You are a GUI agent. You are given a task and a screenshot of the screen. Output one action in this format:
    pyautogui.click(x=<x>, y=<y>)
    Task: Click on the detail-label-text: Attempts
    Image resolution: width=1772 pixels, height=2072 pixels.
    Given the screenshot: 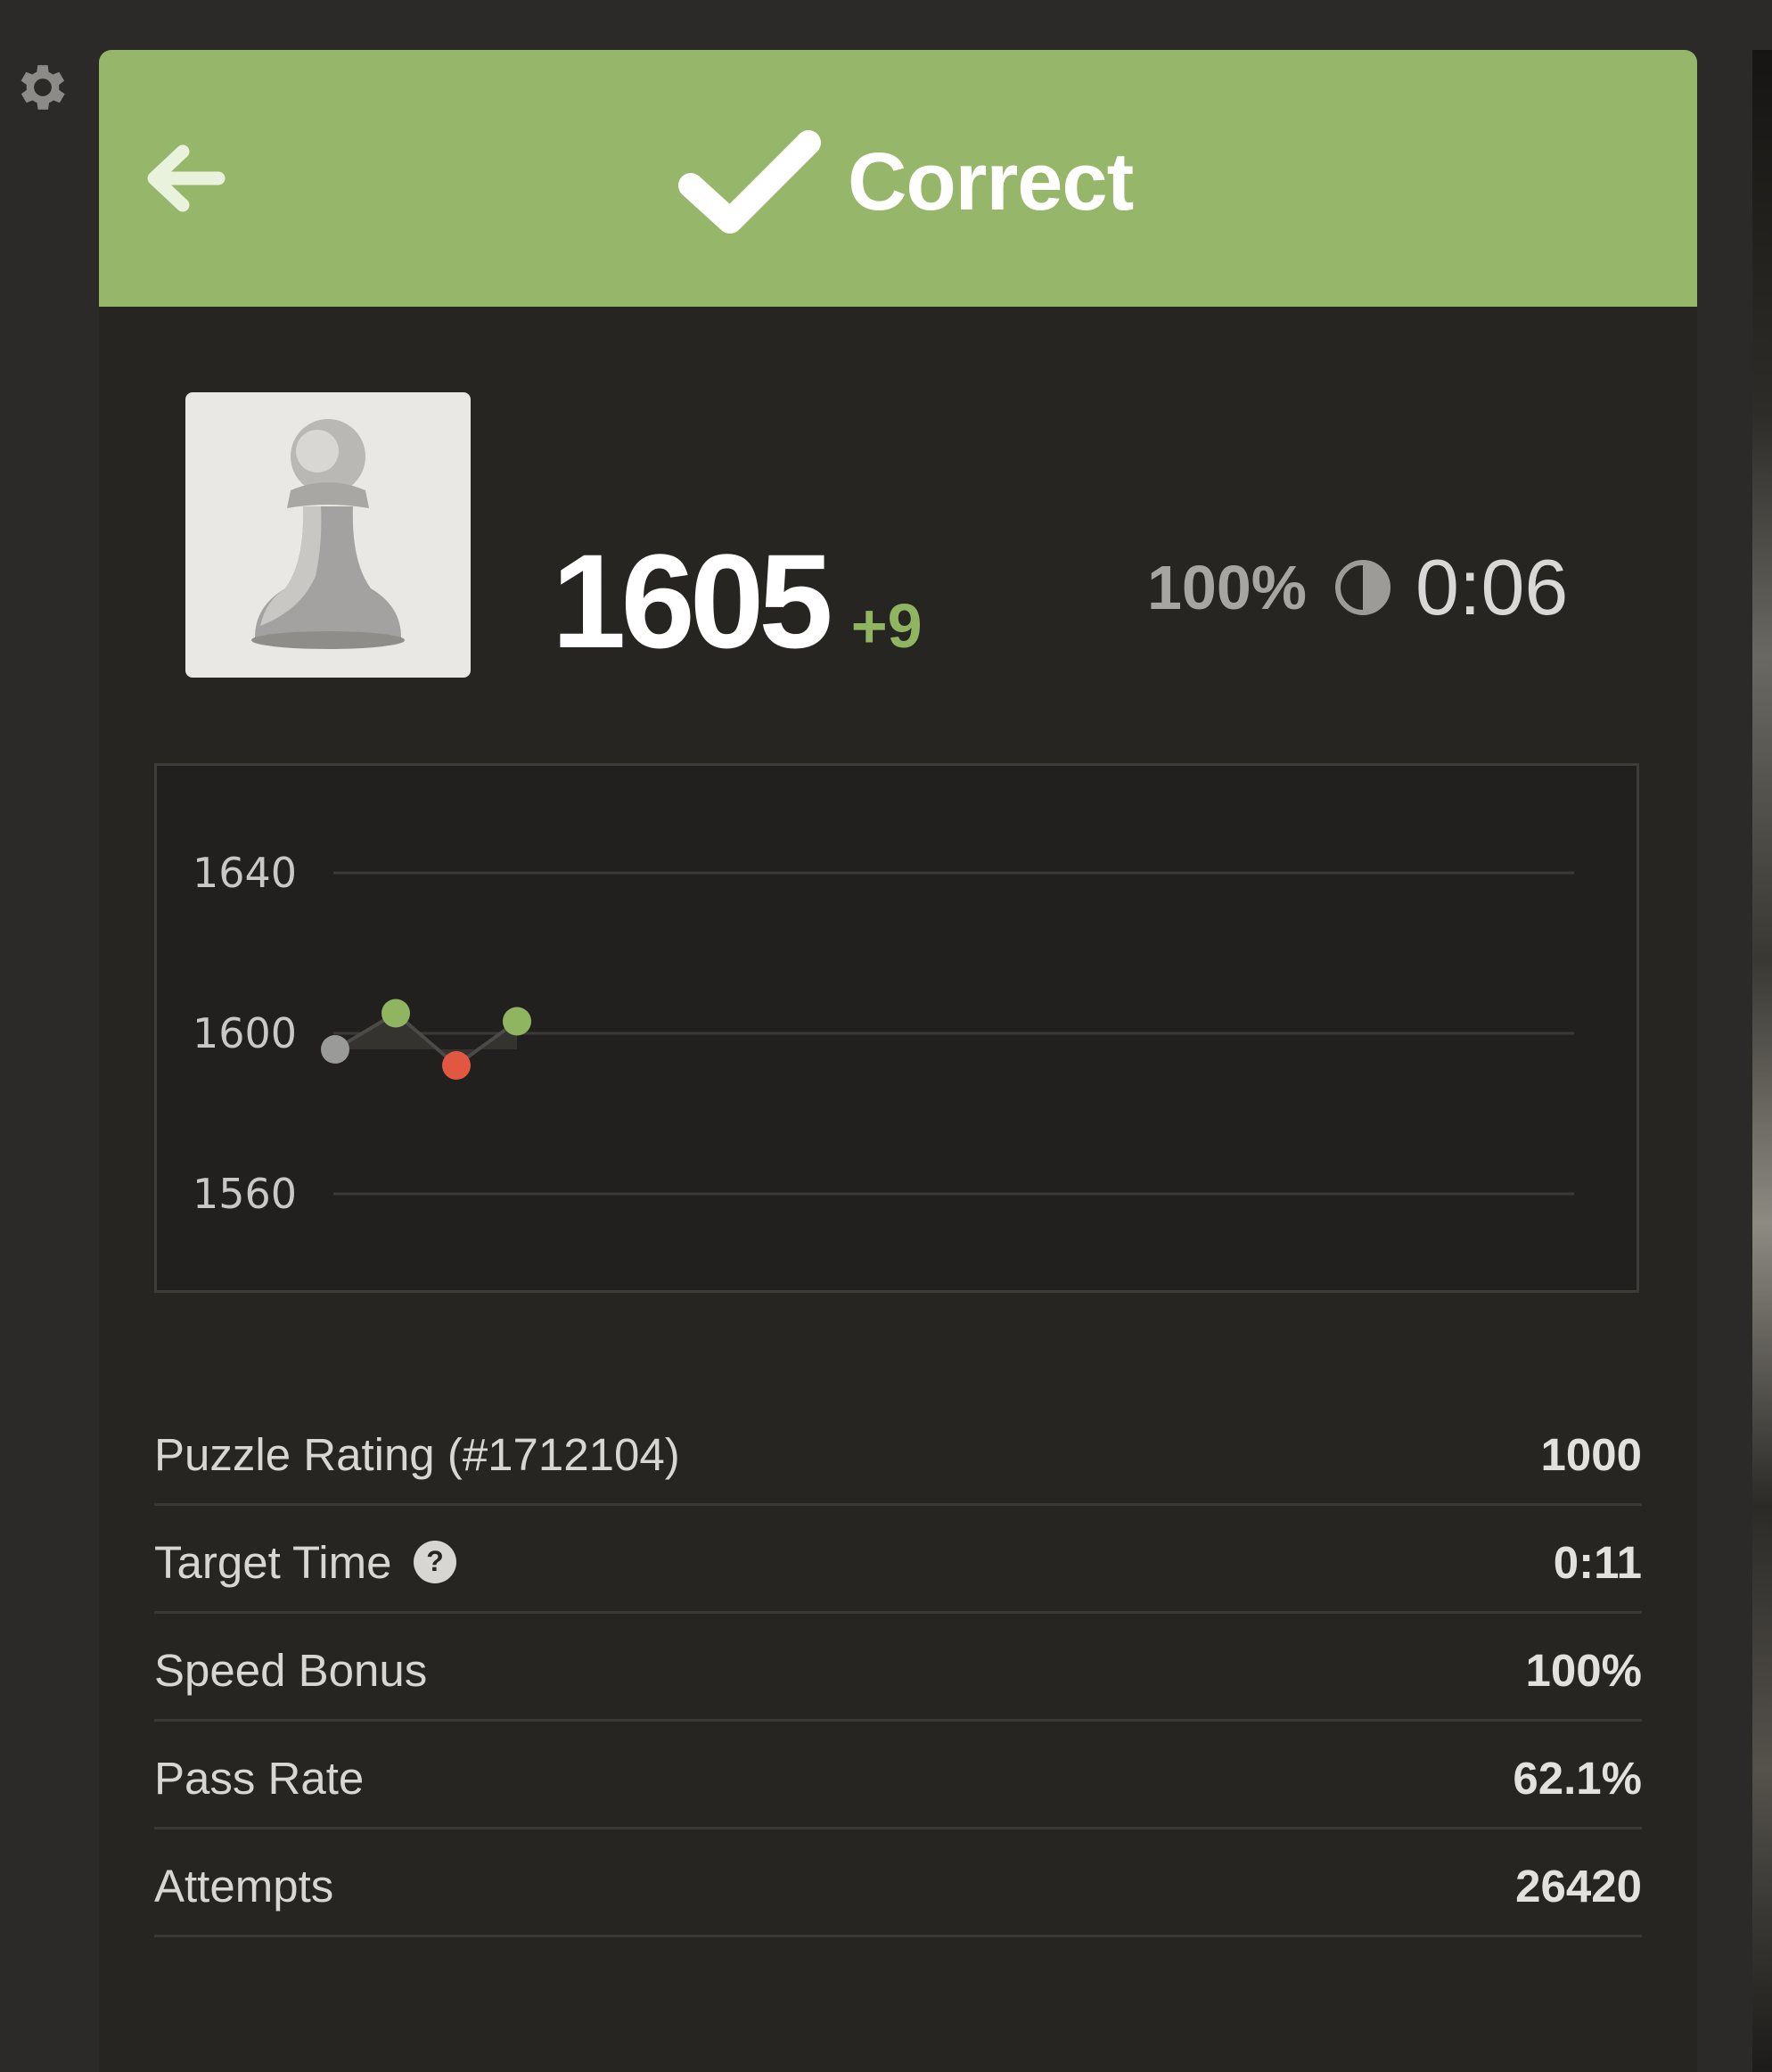 What is the action you would take?
    pyautogui.click(x=244, y=1886)
    